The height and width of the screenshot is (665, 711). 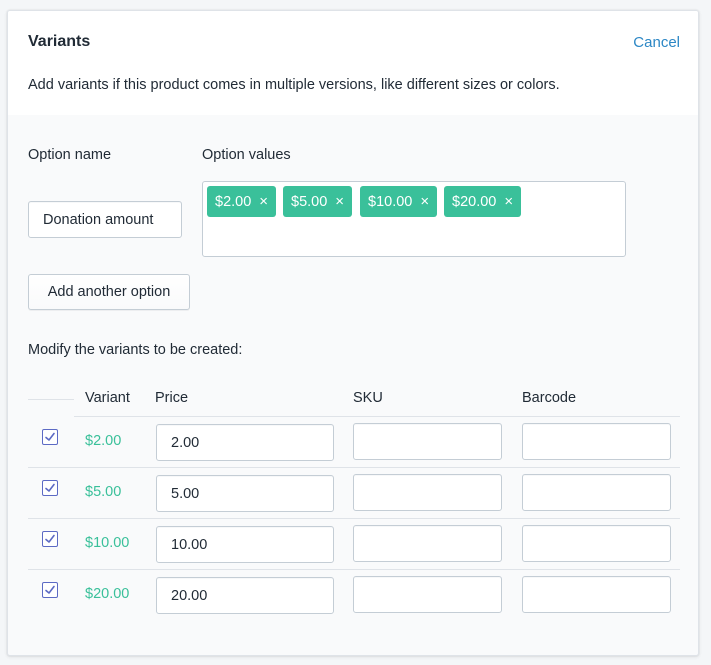 What do you see at coordinates (185, 493) in the screenshot?
I see `price-value: 5.00` at bounding box center [185, 493].